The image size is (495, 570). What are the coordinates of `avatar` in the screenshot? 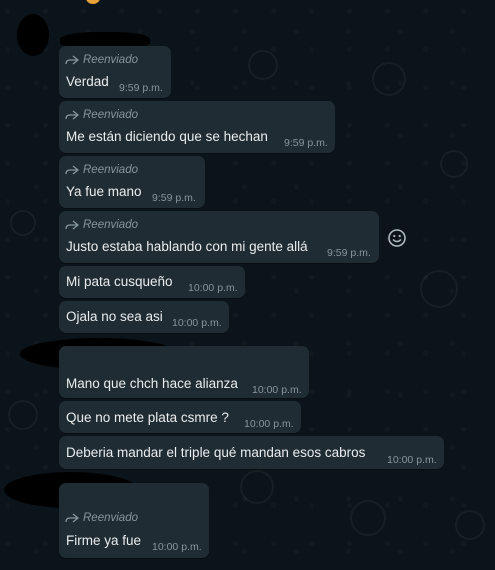 It's located at (33, 35).